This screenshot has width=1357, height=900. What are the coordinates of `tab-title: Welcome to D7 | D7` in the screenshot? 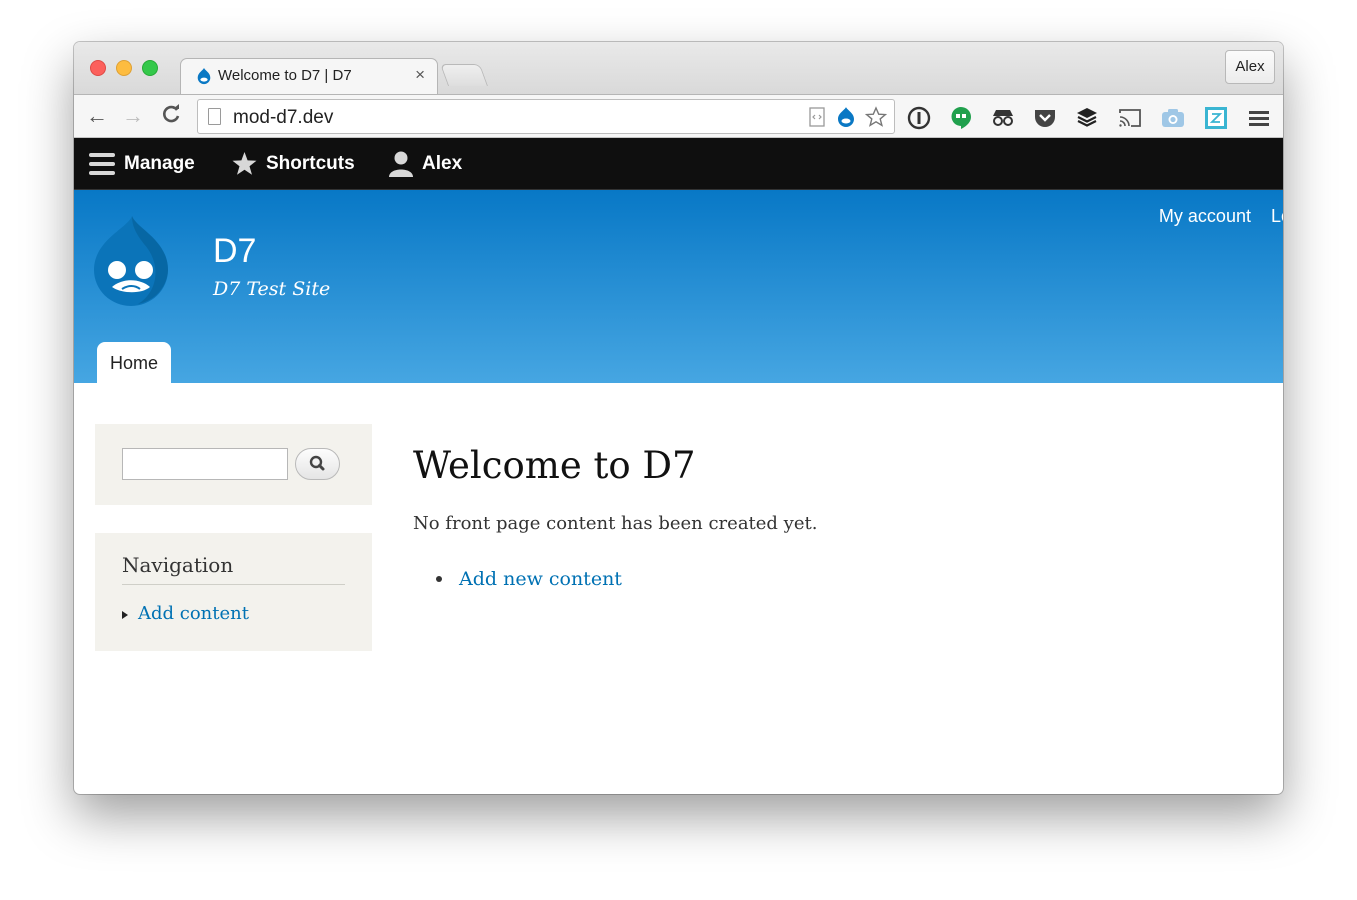 It's located at (285, 75).